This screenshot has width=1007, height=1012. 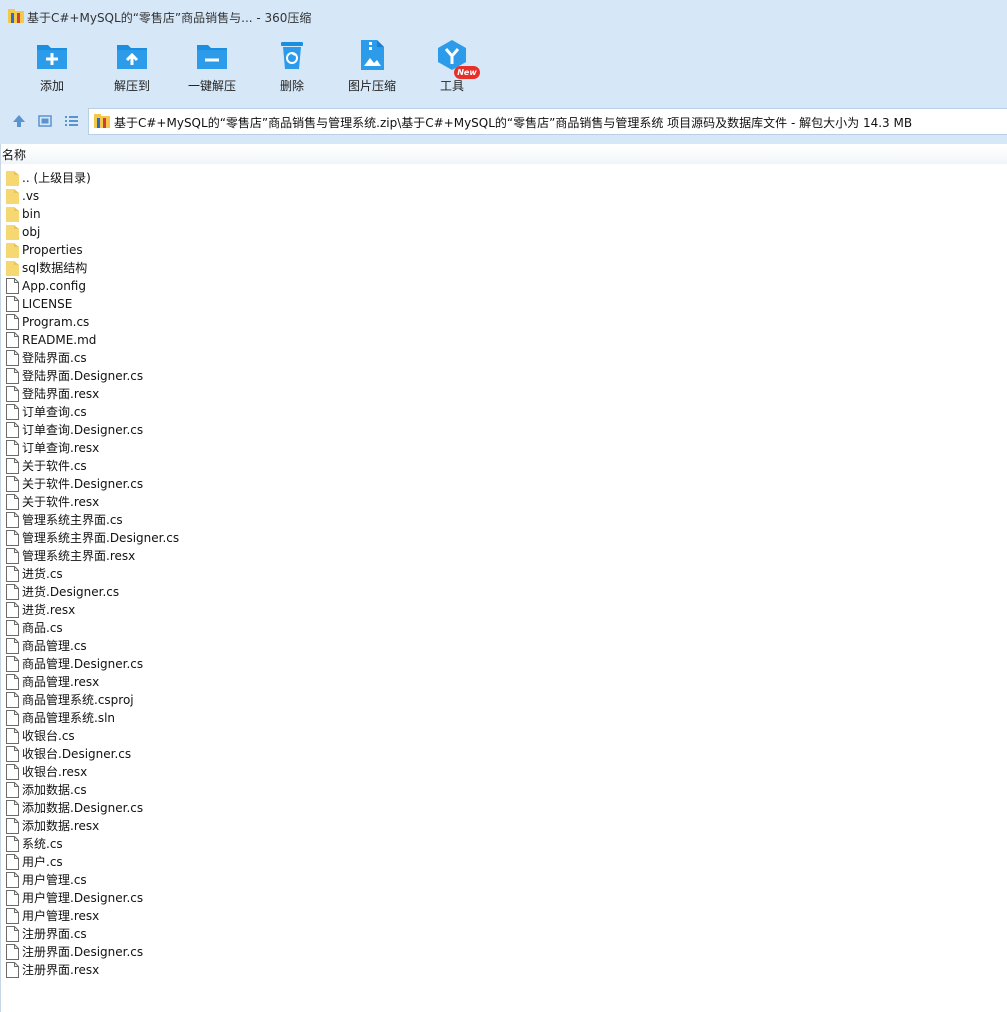 I want to click on file-row: 用户管理.cs, so click(x=504, y=880).